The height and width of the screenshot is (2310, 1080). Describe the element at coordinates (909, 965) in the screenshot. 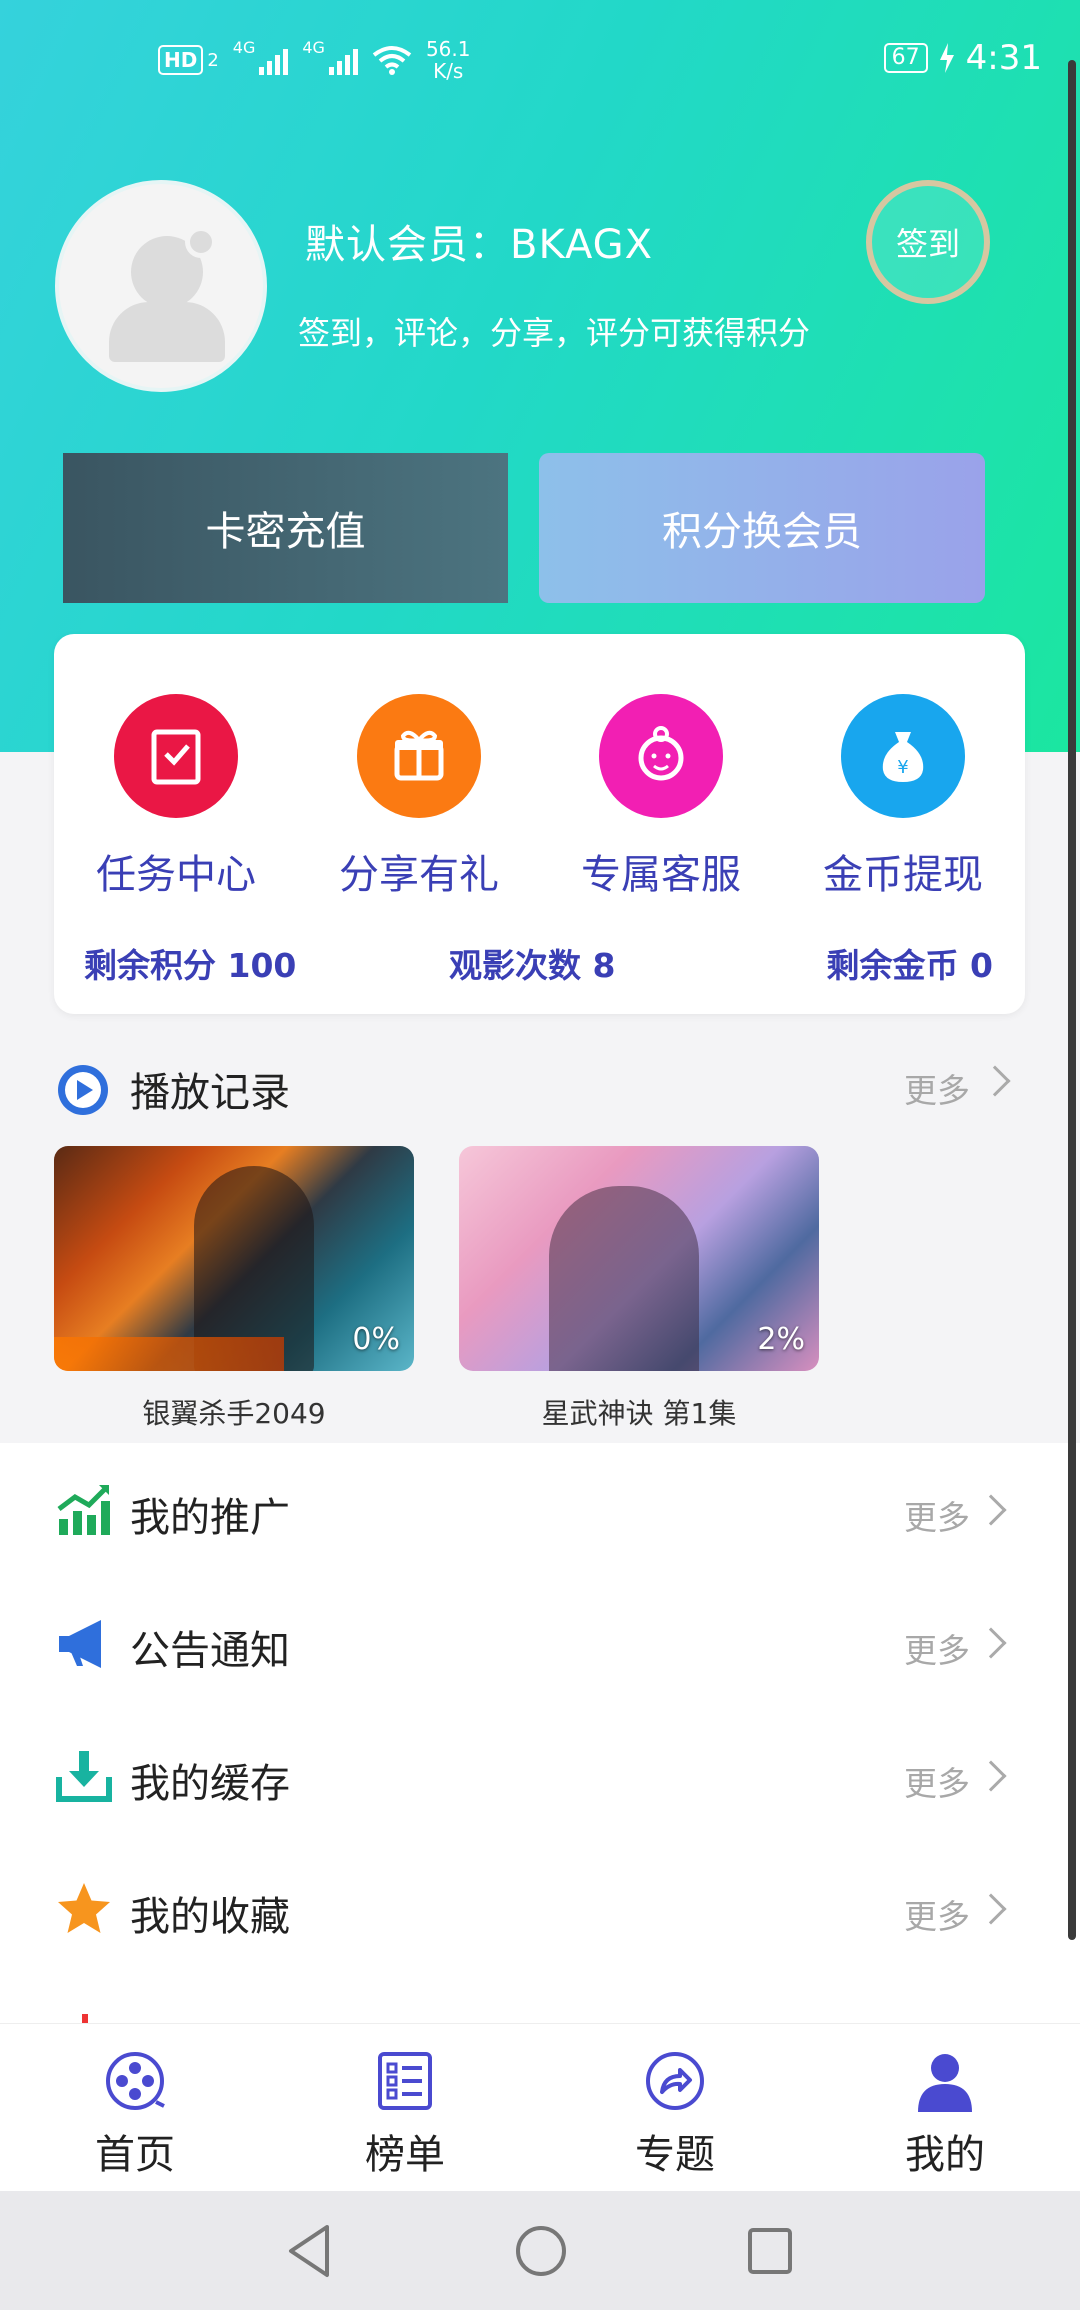

I see `remaining-coins: 剩余金币 0` at that location.